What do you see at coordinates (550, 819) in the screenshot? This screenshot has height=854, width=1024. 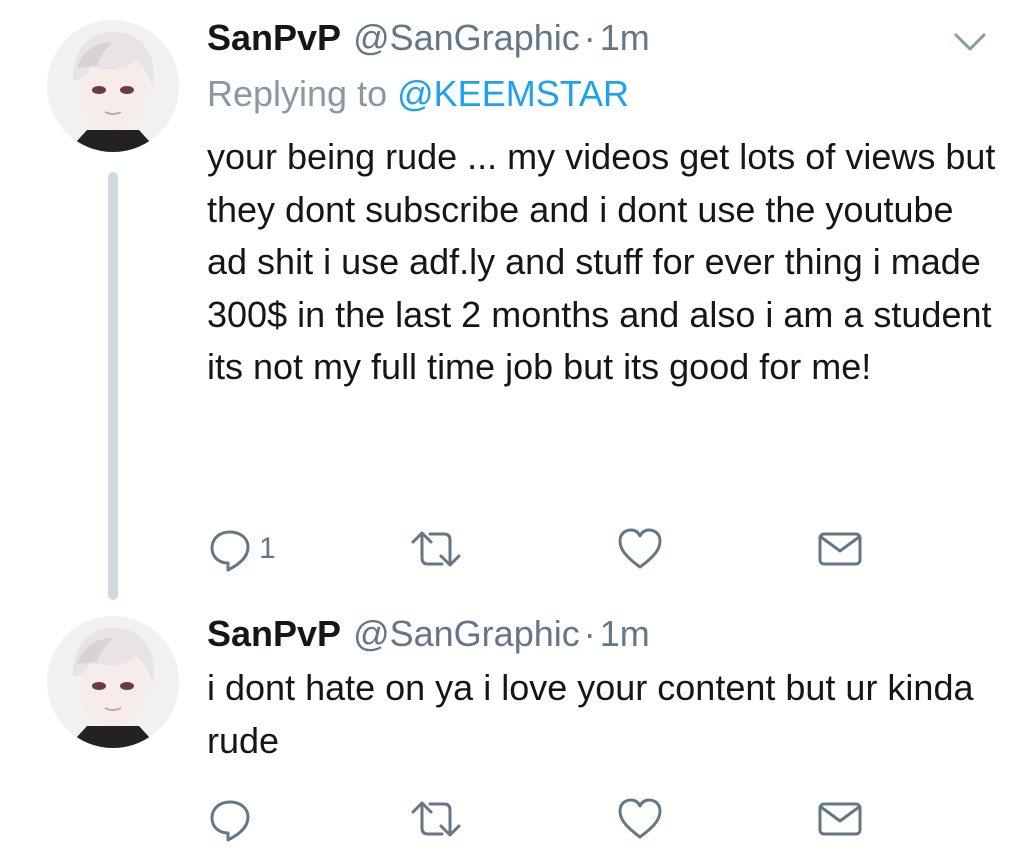 I see `tweet-actions` at bounding box center [550, 819].